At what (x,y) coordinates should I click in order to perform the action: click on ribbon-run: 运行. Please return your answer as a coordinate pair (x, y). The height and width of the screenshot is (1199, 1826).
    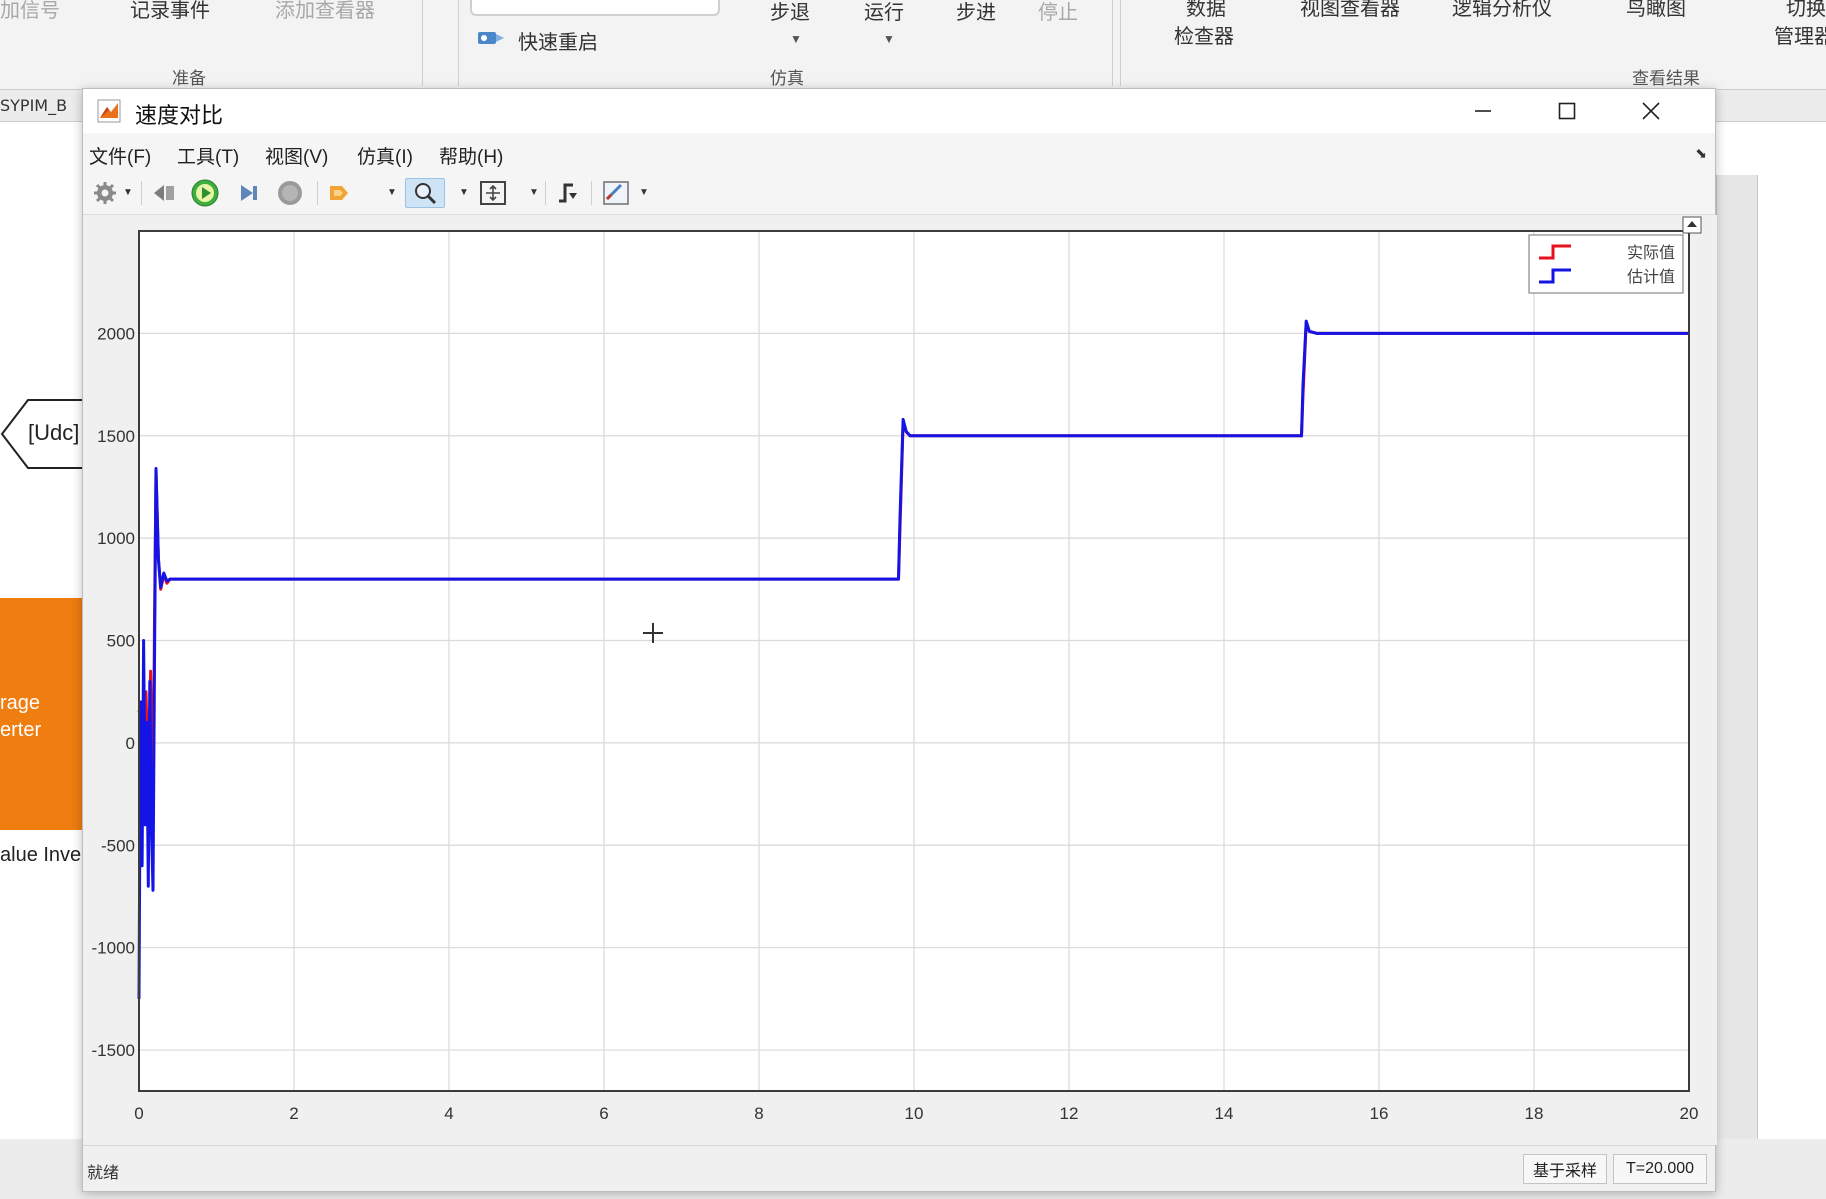
    Looking at the image, I should click on (884, 12).